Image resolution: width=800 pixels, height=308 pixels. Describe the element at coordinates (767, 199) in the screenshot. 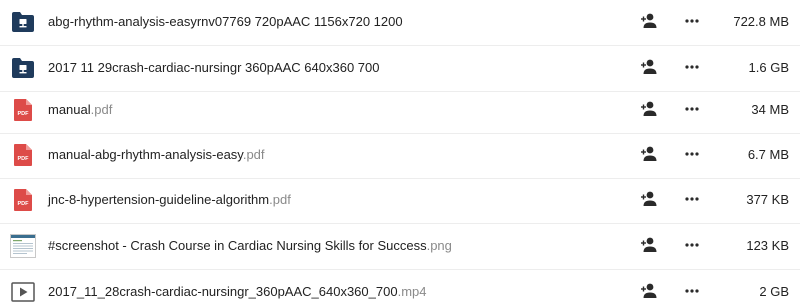

I see `file-size: 377 KB` at that location.